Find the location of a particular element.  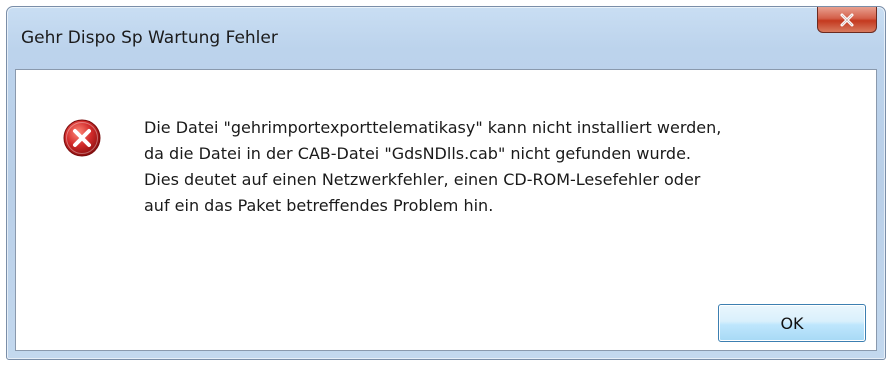

close-icon is located at coordinates (847, 19).